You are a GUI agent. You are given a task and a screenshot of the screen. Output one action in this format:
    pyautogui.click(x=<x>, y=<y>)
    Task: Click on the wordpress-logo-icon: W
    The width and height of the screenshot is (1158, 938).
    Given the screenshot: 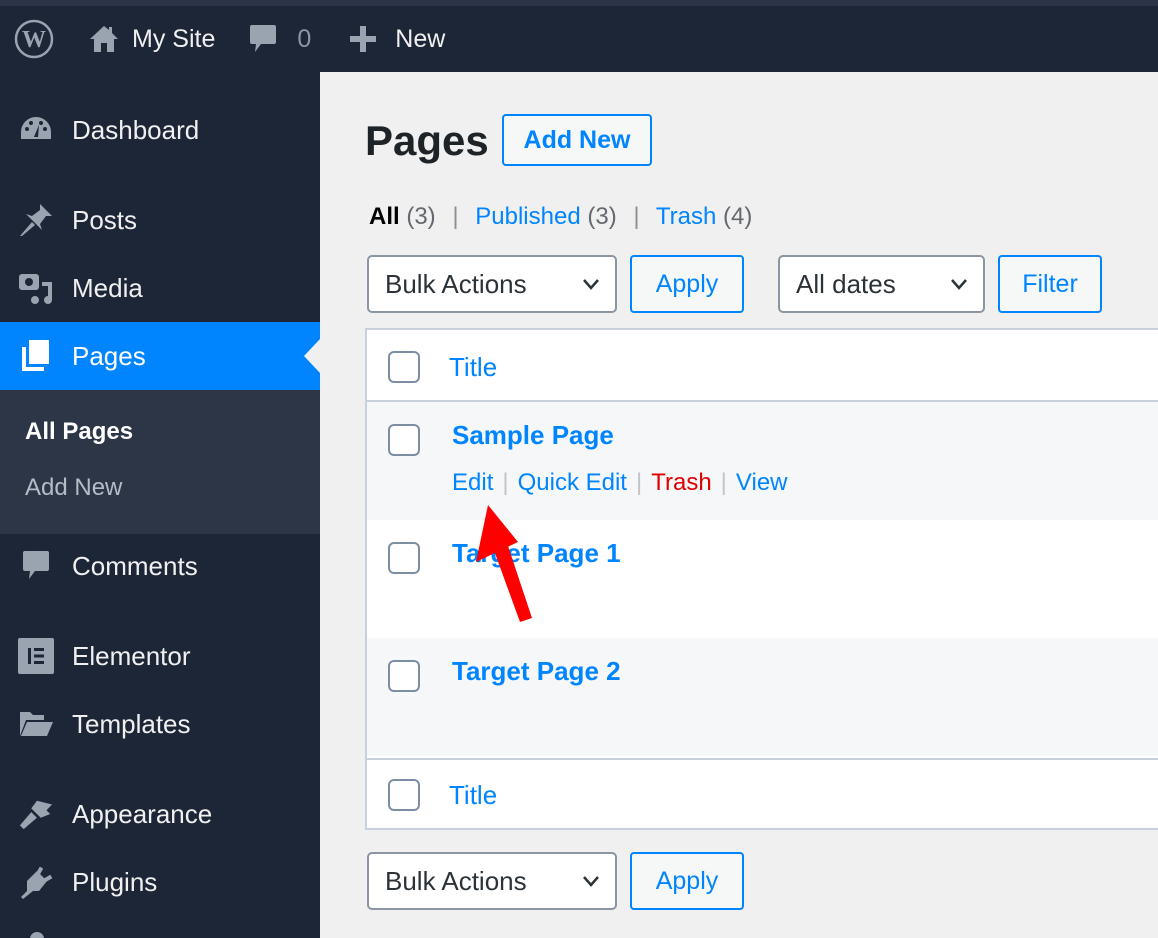 What is the action you would take?
    pyautogui.click(x=34, y=39)
    